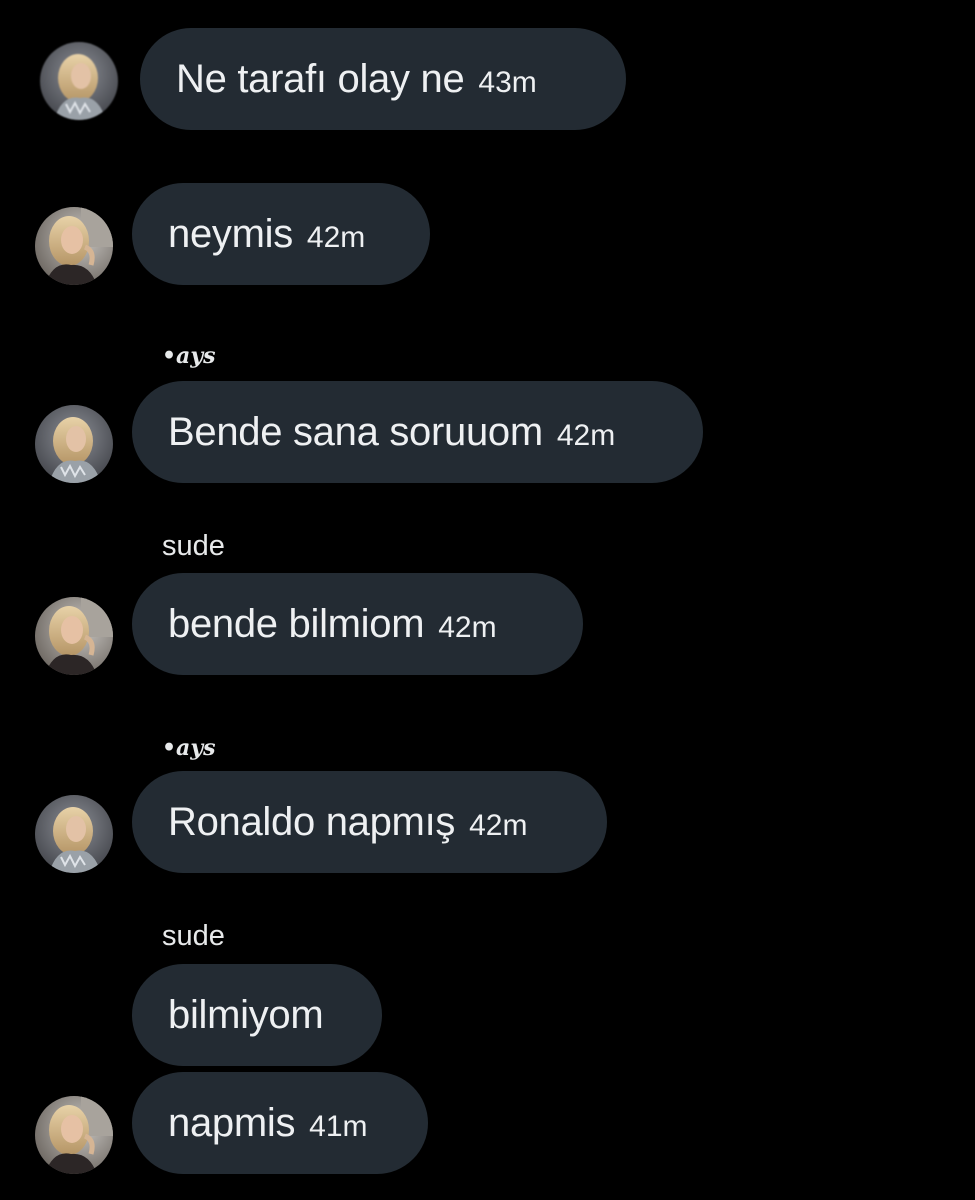 Image resolution: width=975 pixels, height=1200 pixels. Describe the element at coordinates (232, 1122) in the screenshot. I see `message-text: napmis` at that location.